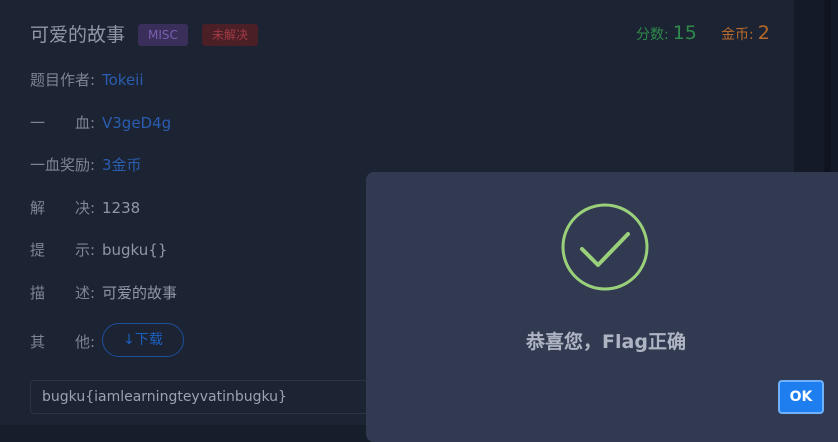 The width and height of the screenshot is (838, 442). I want to click on hint-row: 提 示: bugku{}, so click(98, 249).